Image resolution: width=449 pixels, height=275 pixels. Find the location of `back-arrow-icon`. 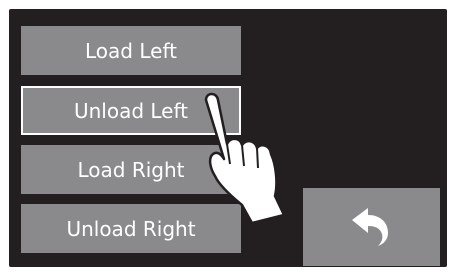

back-arrow-icon is located at coordinates (369, 227).